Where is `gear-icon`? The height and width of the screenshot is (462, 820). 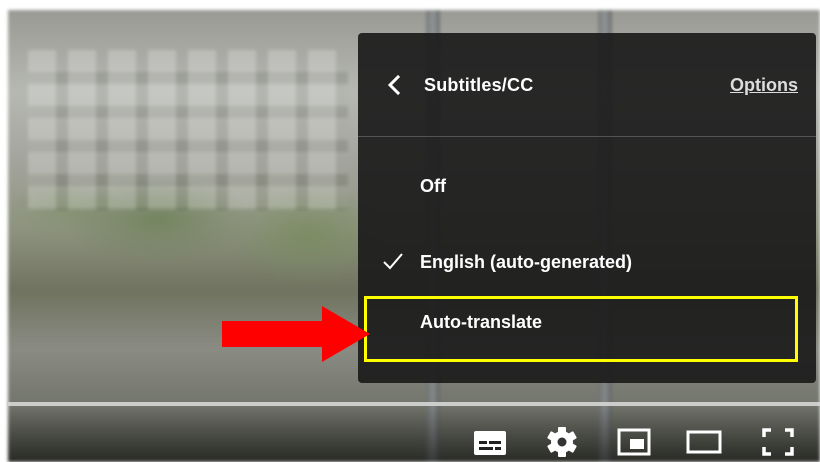
gear-icon is located at coordinates (562, 442).